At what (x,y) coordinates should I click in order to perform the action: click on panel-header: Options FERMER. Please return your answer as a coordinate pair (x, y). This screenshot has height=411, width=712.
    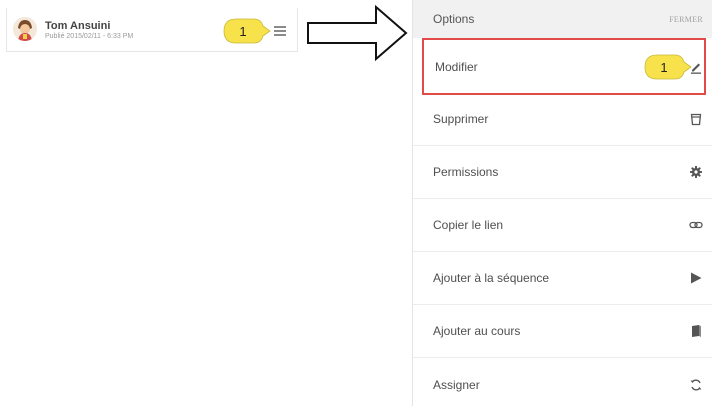
    Looking at the image, I should click on (562, 19).